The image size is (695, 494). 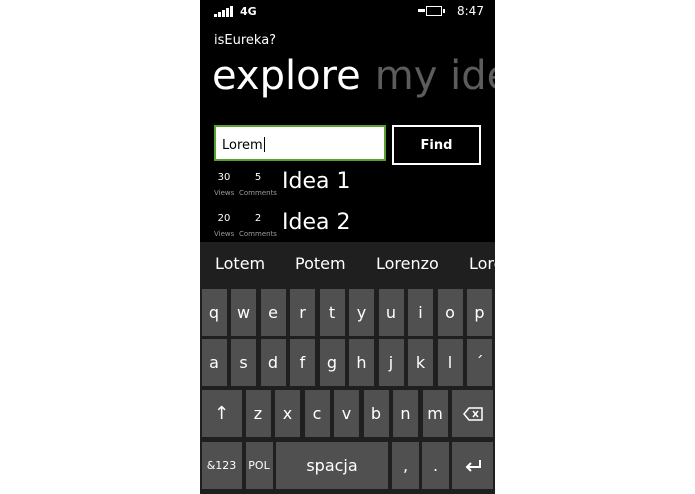 I want to click on signal-strength-icon, so click(x=224, y=11).